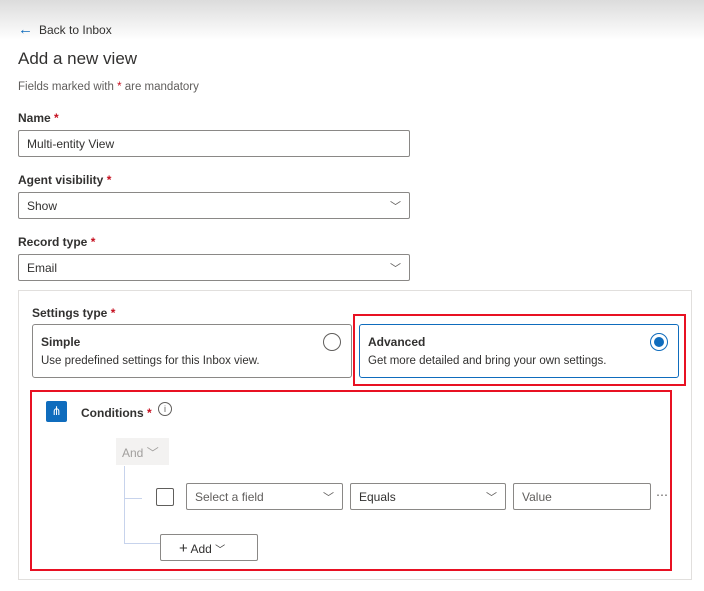  I want to click on conditions-icon: ⋔, so click(56, 411).